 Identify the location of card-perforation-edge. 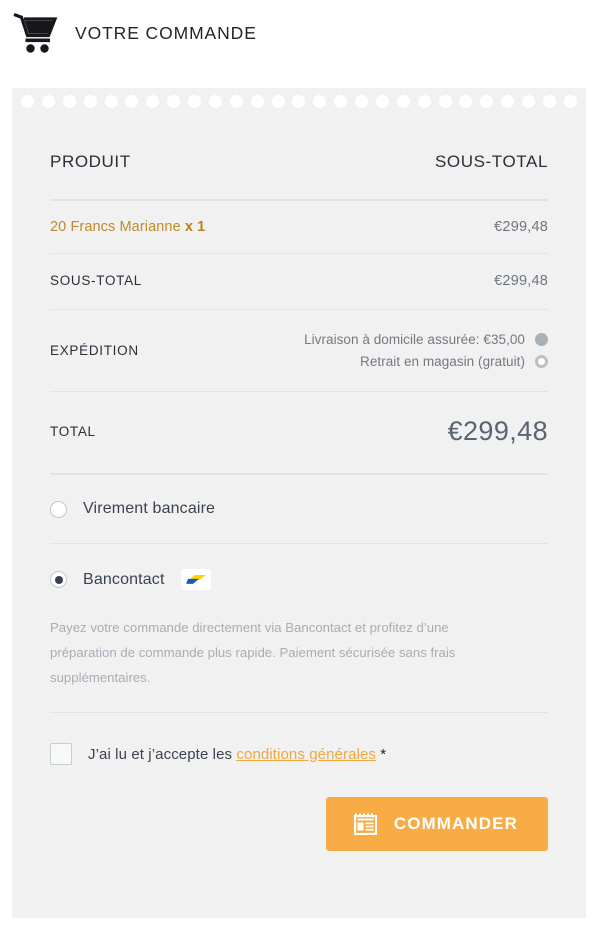
(299, 101).